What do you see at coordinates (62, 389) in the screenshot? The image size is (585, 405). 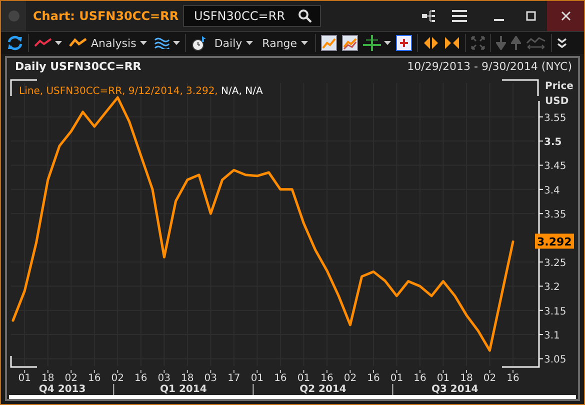 I see `quarter-label: Q4 2013` at bounding box center [62, 389].